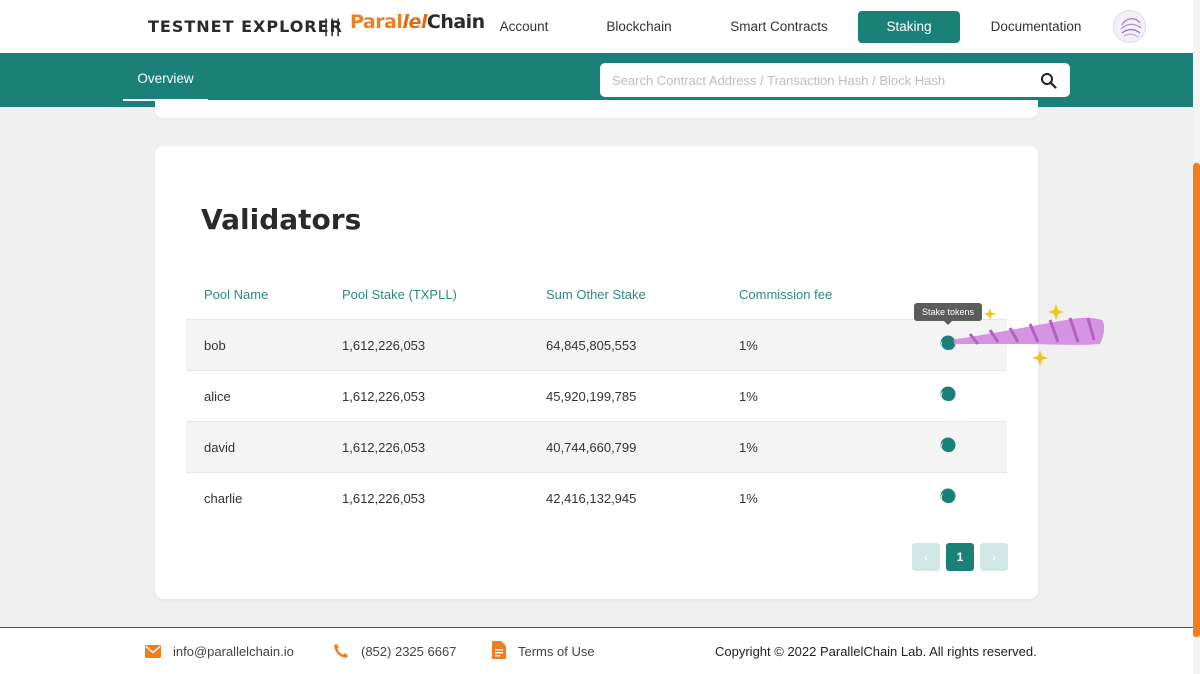  Describe the element at coordinates (417, 22) in the screenshot. I see `parallelchain-logo: ParallelChain` at that location.